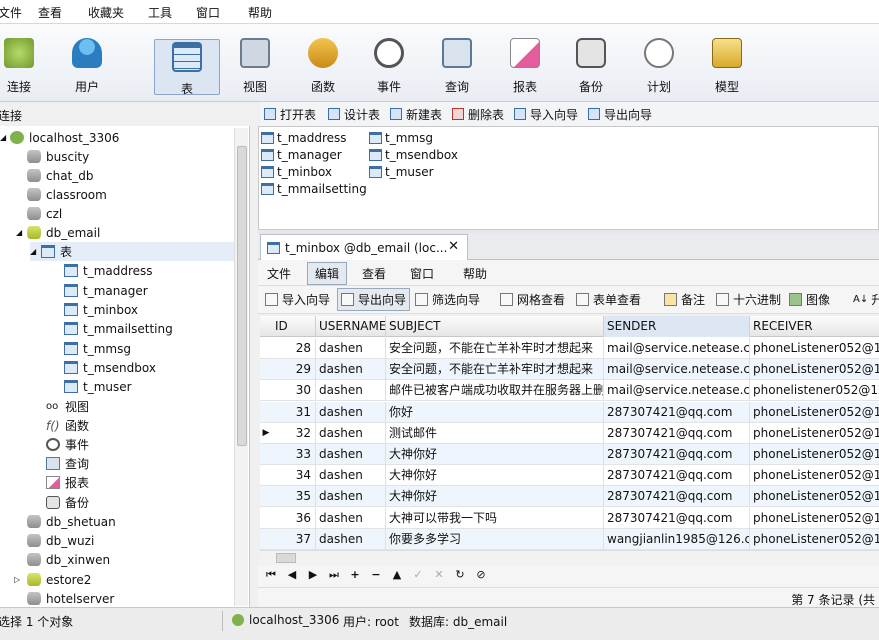  I want to click on next-record-button: ▶, so click(313, 574).